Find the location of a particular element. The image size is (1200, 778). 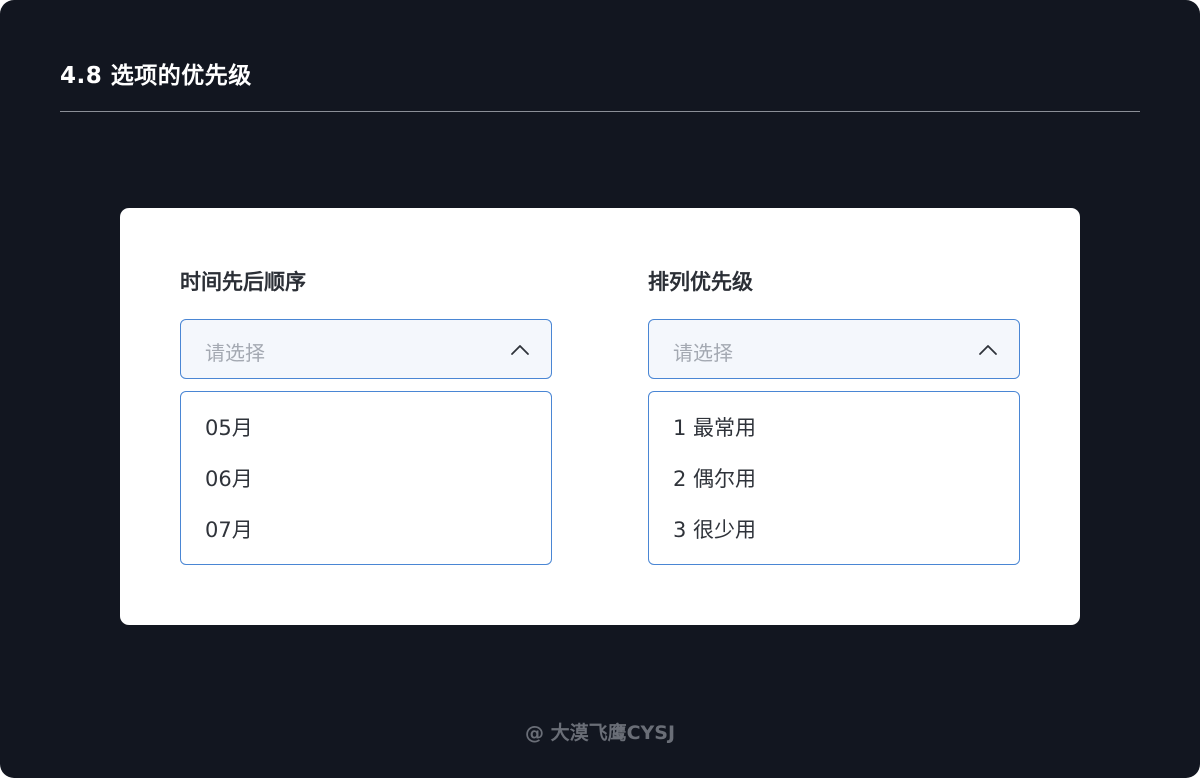

time-order-label: 时间先后顺序 is located at coordinates (243, 282).